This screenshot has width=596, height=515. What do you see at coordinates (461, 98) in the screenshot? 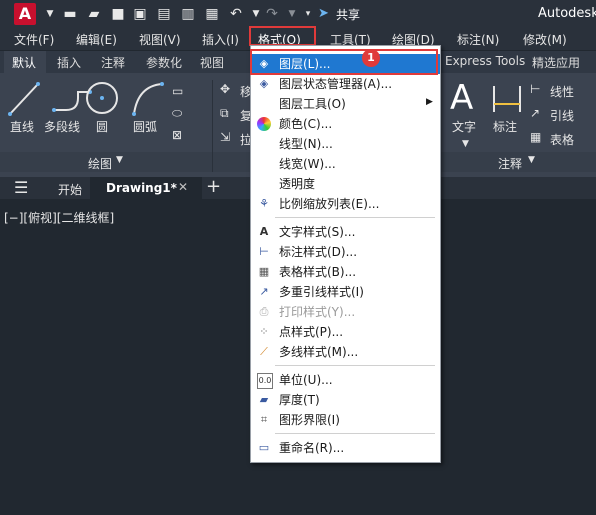
I see `text-tool-icon: A` at bounding box center [461, 98].